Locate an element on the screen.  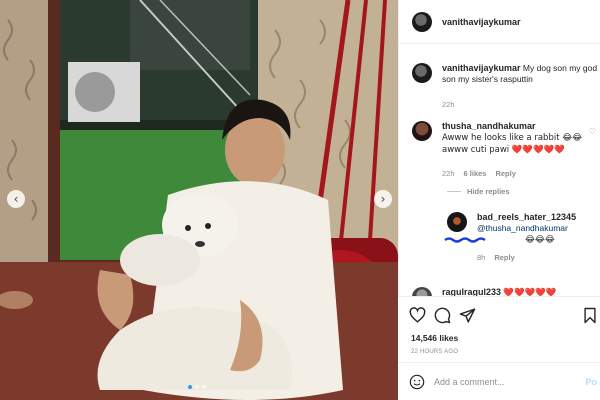
post-comment-button: Po is located at coordinates (591, 382).